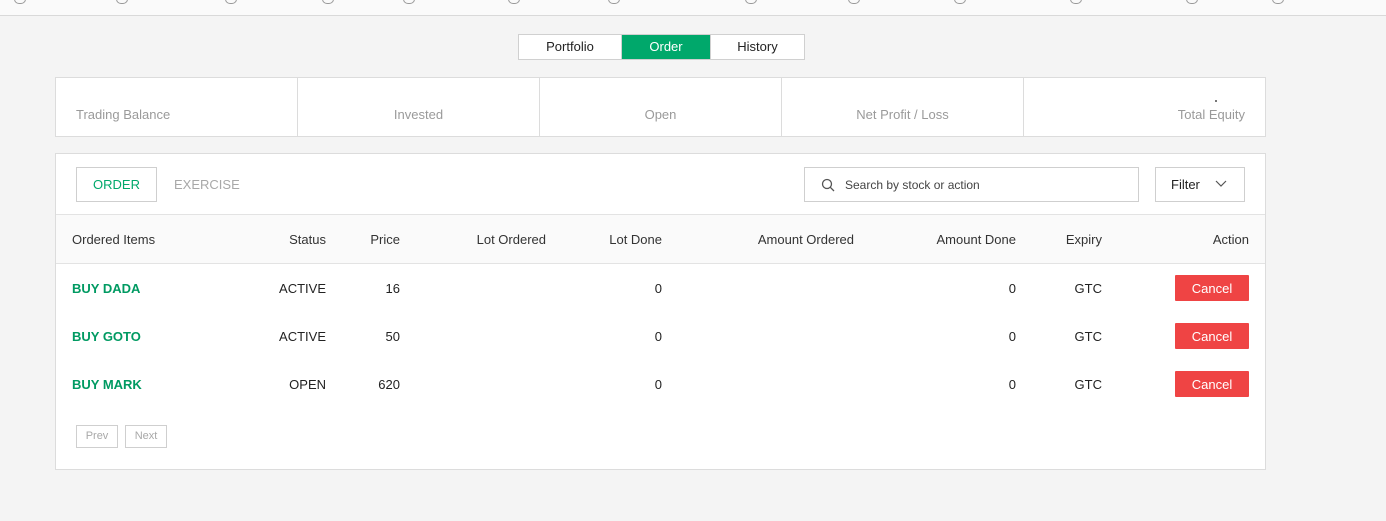  Describe the element at coordinates (307, 239) in the screenshot. I see `col-header-status: Status` at that location.